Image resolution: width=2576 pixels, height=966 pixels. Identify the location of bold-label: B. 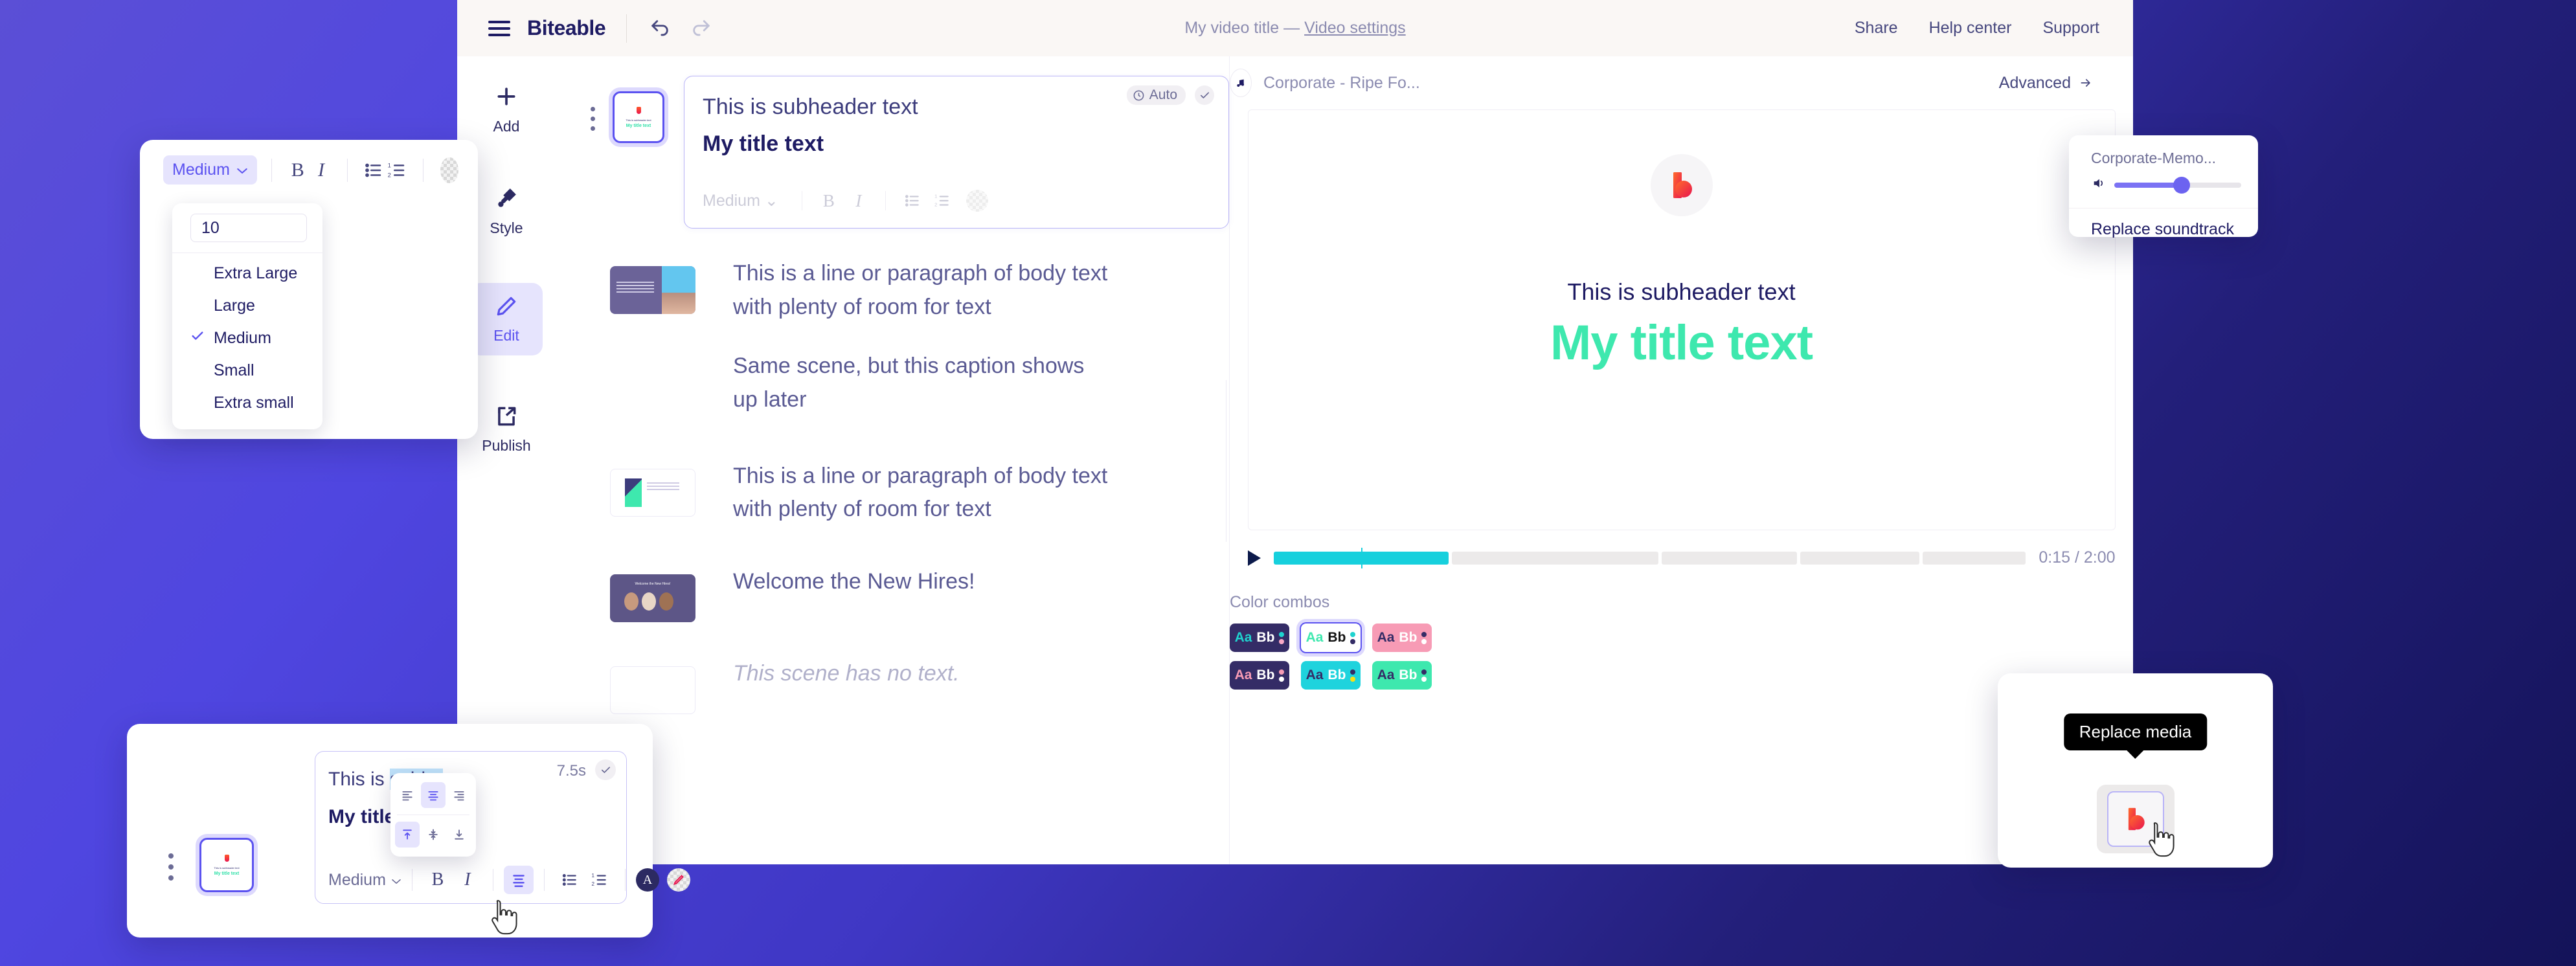
(828, 200).